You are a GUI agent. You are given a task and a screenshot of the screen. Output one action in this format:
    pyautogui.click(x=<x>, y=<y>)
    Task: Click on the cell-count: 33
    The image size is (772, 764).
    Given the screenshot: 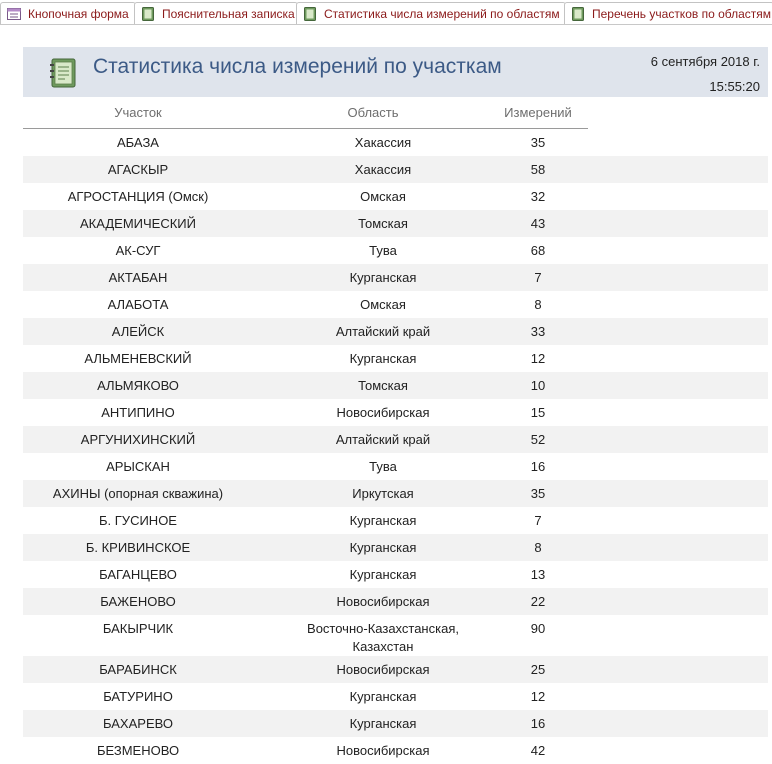 What is the action you would take?
    pyautogui.click(x=538, y=331)
    